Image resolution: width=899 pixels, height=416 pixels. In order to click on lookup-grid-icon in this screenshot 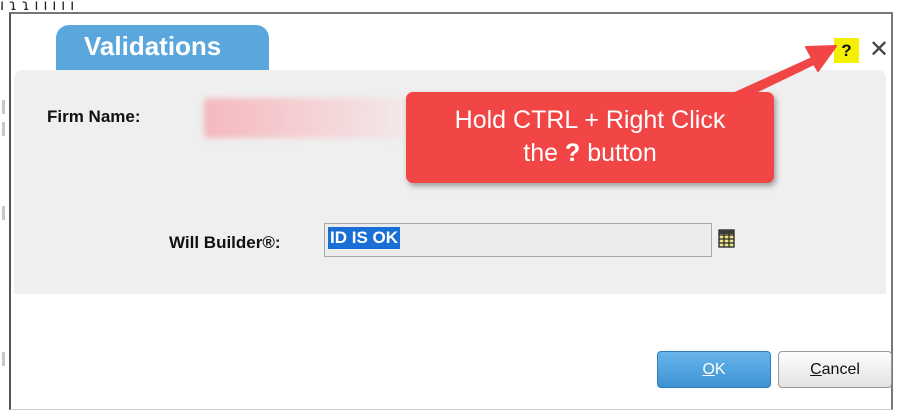, I will do `click(727, 239)`.